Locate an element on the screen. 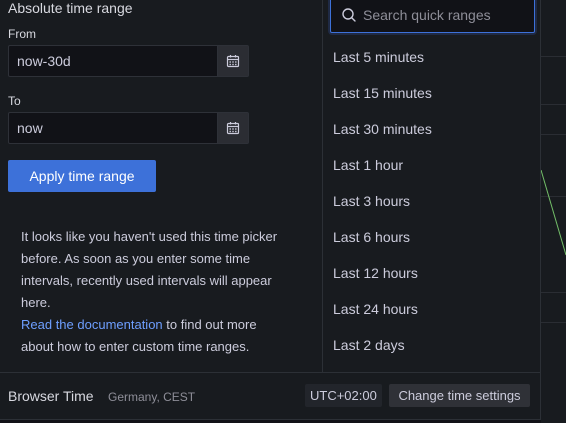  quick-range-item: Last 15 minutes is located at coordinates (432, 93).